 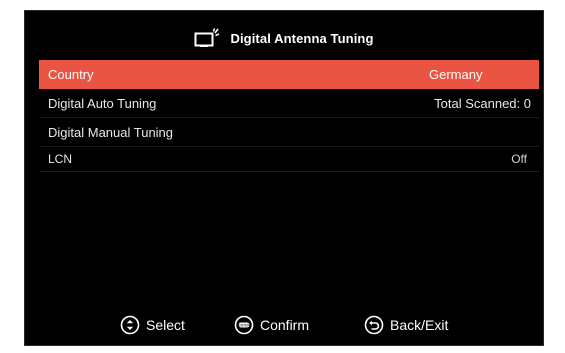 I want to click on hint-confirm: ENTER Confirm, so click(x=271, y=325).